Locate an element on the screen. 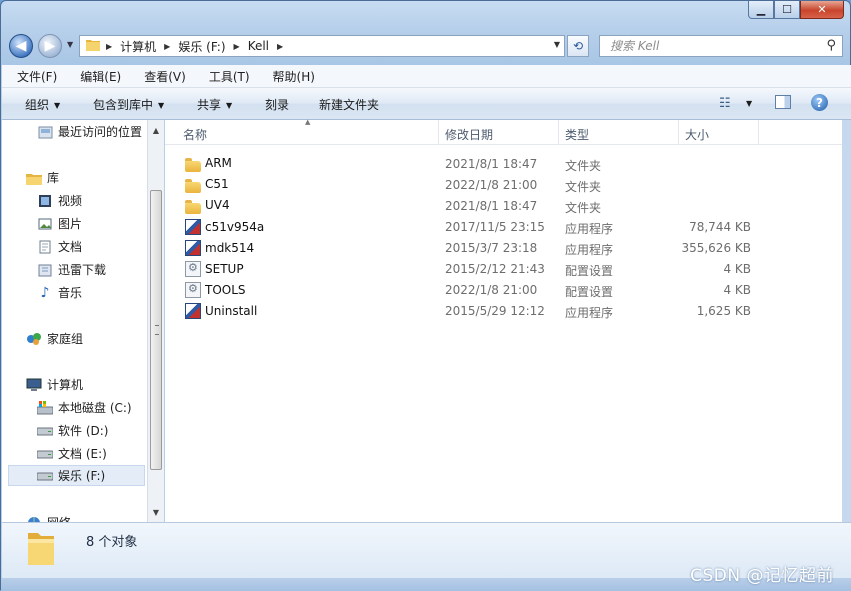 This screenshot has width=851, height=591. navigation-scrollbar: ▲ ▼ is located at coordinates (155, 321).